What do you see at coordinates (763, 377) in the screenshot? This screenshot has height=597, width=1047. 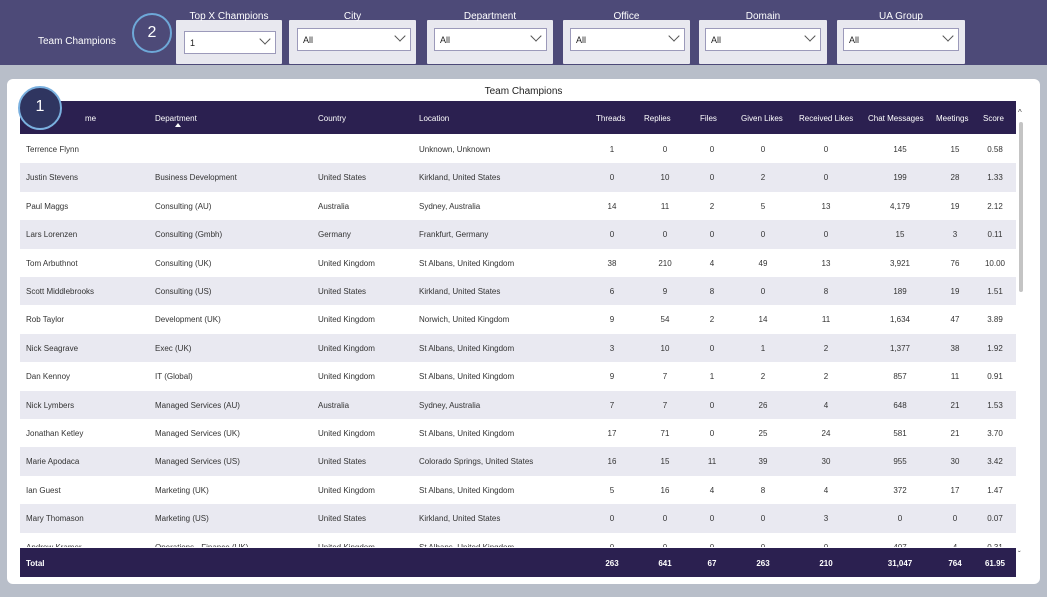 I see `cell-given-likes: 2` at bounding box center [763, 377].